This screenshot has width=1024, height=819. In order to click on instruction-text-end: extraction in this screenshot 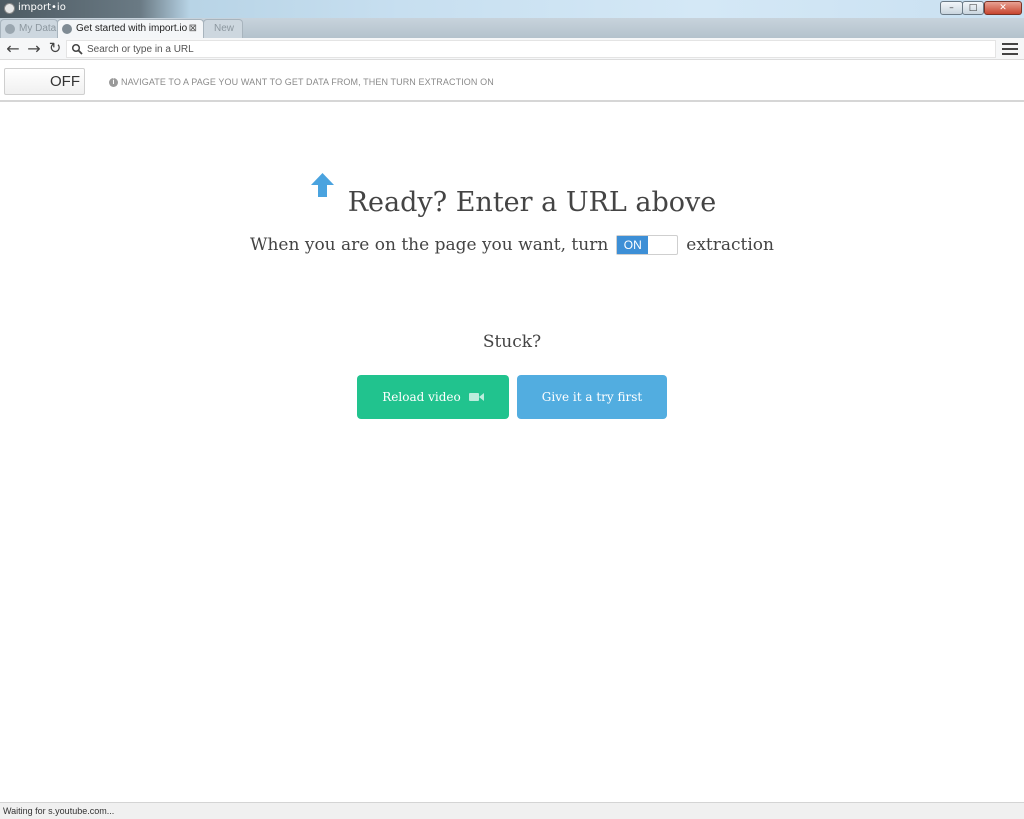, I will do `click(730, 245)`.